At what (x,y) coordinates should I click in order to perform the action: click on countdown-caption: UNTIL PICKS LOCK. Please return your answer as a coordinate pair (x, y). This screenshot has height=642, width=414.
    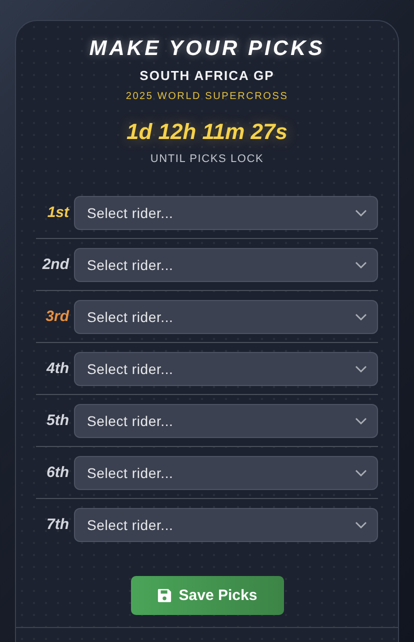
    Looking at the image, I should click on (207, 159).